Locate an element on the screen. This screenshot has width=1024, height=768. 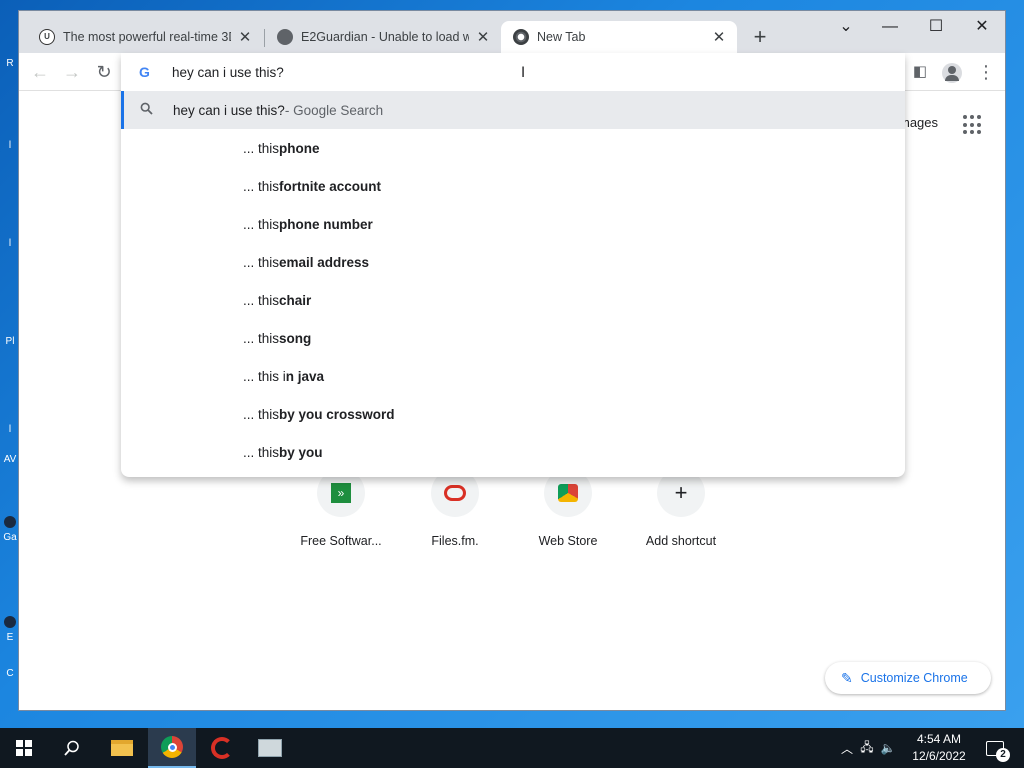
system-tray: ︿ 🖧 🔈 is located at coordinates (868, 748).